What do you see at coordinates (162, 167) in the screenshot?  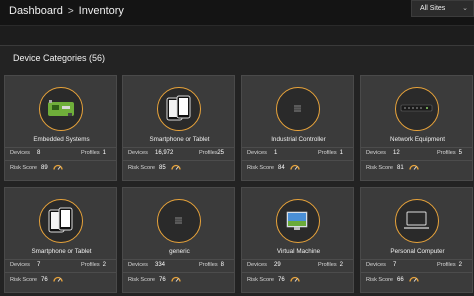 I see `risk-score-value: 85` at bounding box center [162, 167].